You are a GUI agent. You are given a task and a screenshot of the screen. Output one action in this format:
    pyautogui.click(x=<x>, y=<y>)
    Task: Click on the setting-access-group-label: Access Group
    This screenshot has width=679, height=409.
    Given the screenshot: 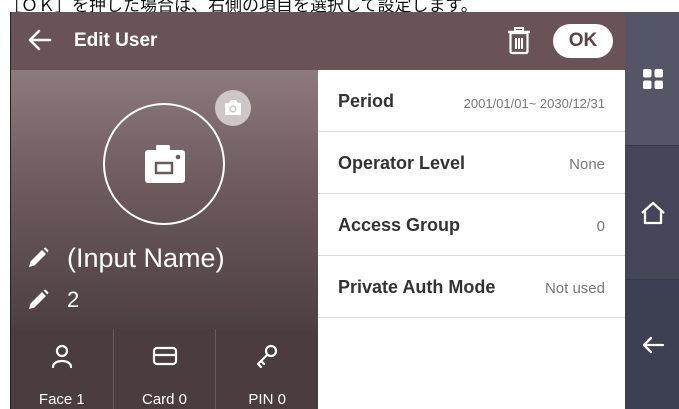 What is the action you would take?
    pyautogui.click(x=399, y=225)
    